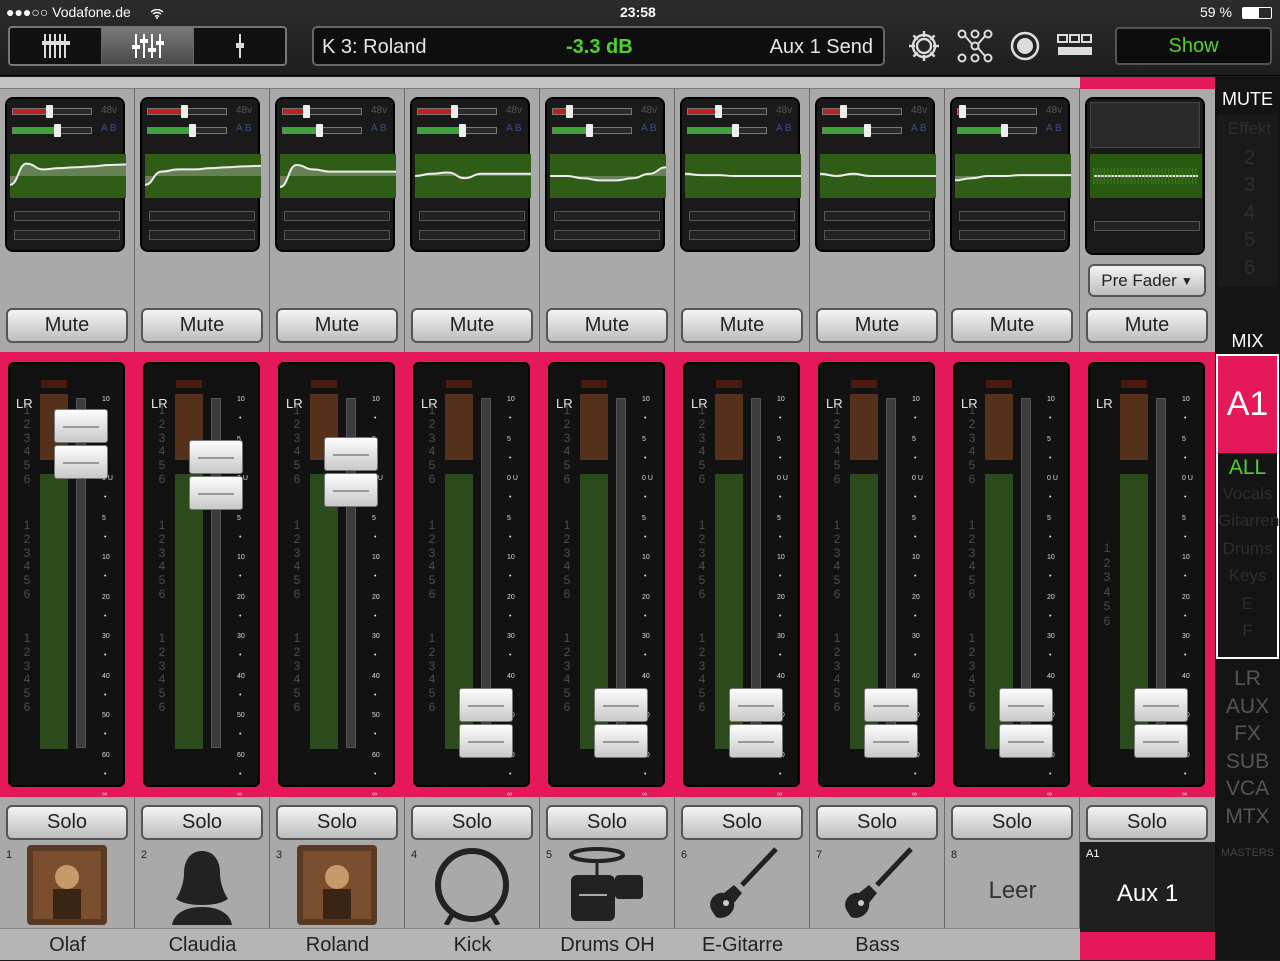  I want to click on mute-group-item: 4, so click(1248, 213).